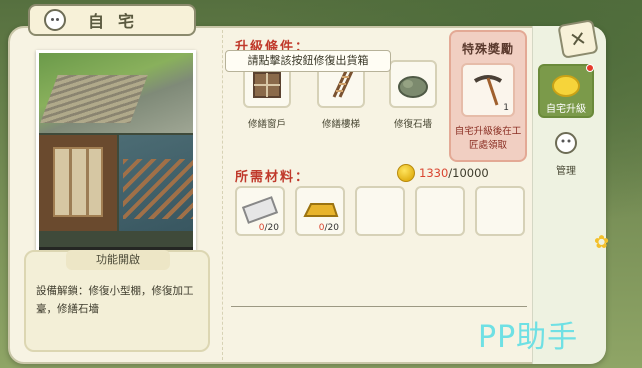  Describe the element at coordinates (118, 21) in the screenshot. I see `page-title: 自宅` at that location.